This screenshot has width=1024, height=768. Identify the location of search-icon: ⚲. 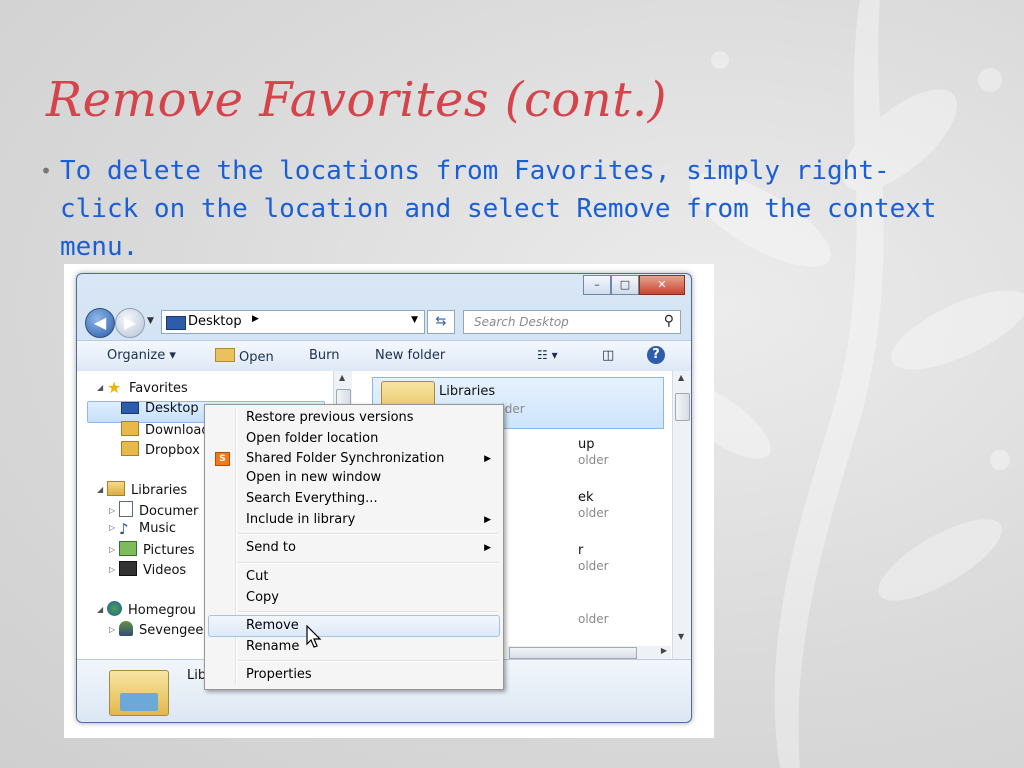
(669, 321).